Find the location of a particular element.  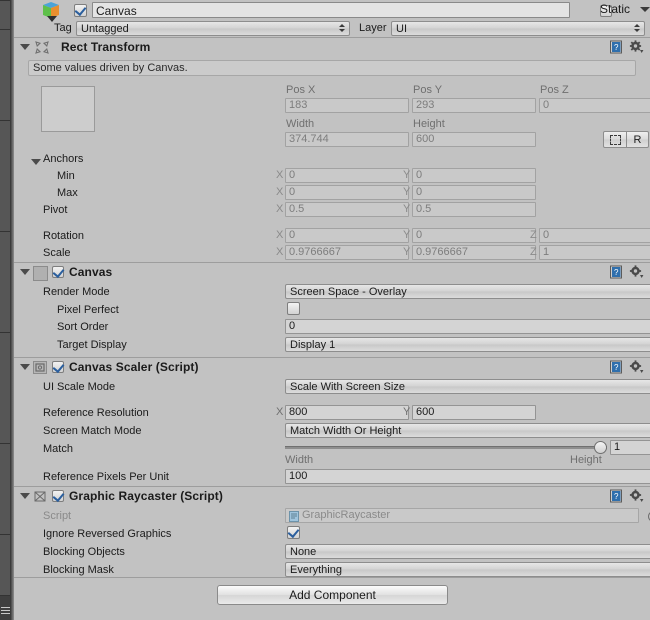

add-component-button: Add Component is located at coordinates (332, 595).